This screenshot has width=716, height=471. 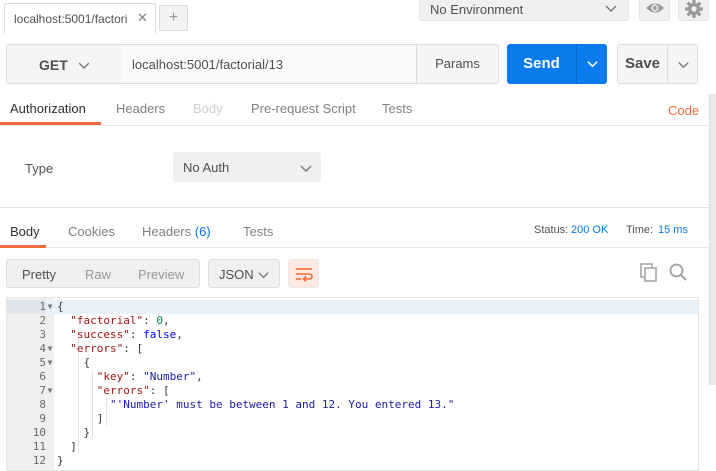 What do you see at coordinates (303, 108) in the screenshot?
I see `tab-pre-request-script: Pre-request Script` at bounding box center [303, 108].